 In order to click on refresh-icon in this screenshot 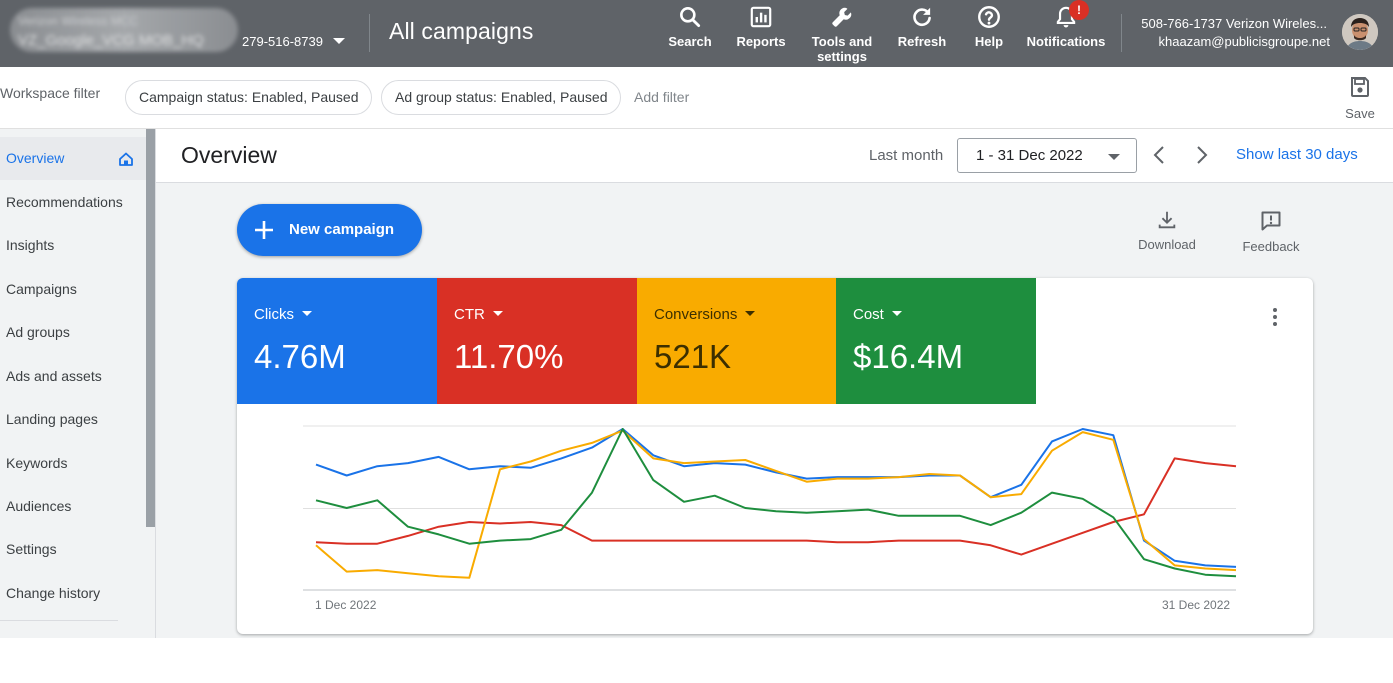, I will do `click(922, 17)`.